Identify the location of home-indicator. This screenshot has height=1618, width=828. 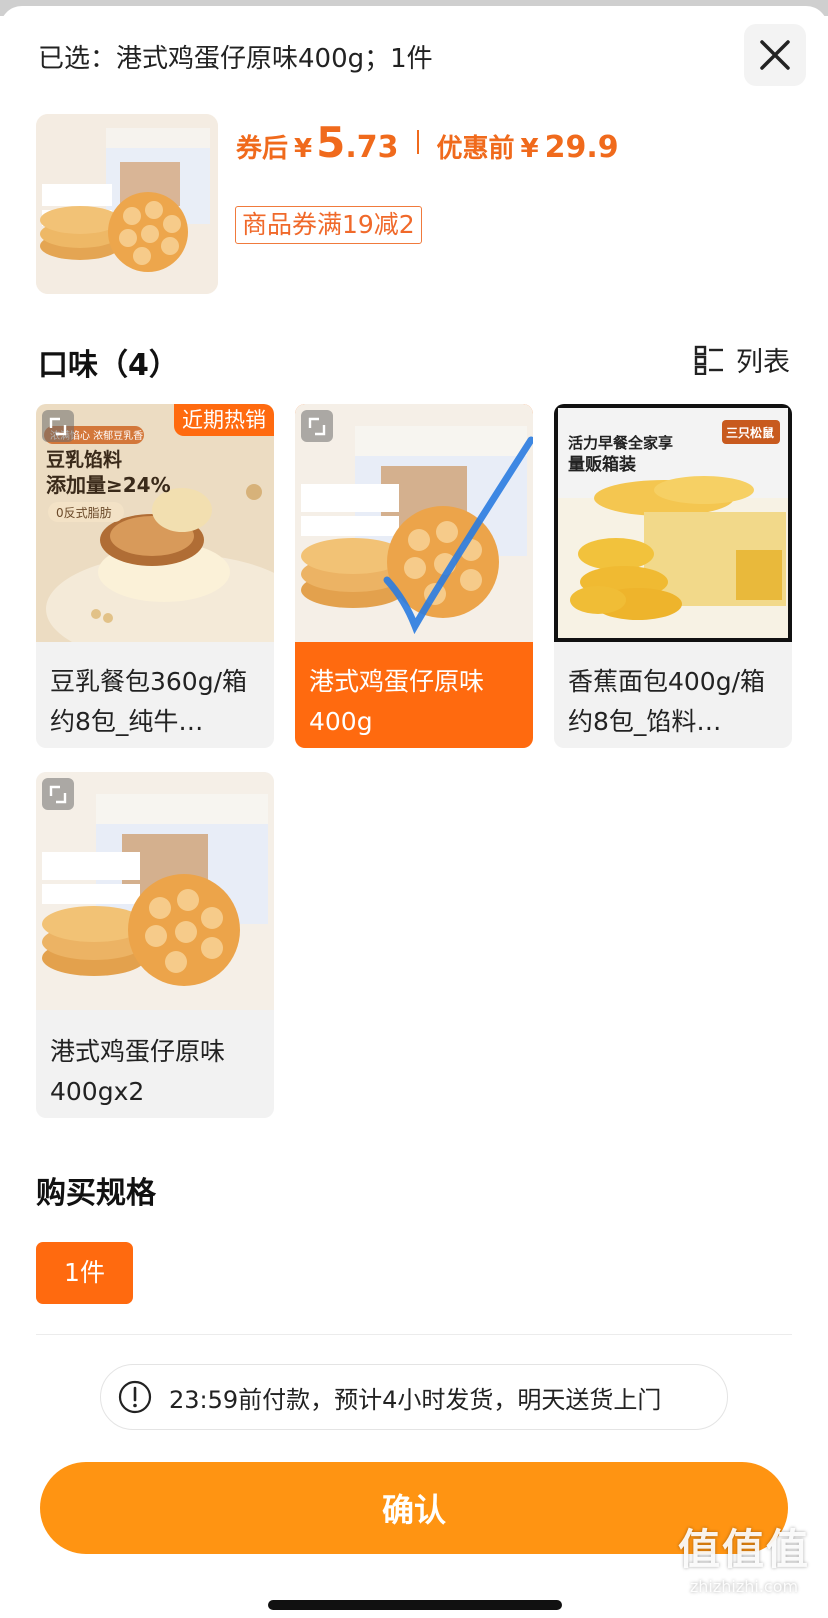
(415, 1605).